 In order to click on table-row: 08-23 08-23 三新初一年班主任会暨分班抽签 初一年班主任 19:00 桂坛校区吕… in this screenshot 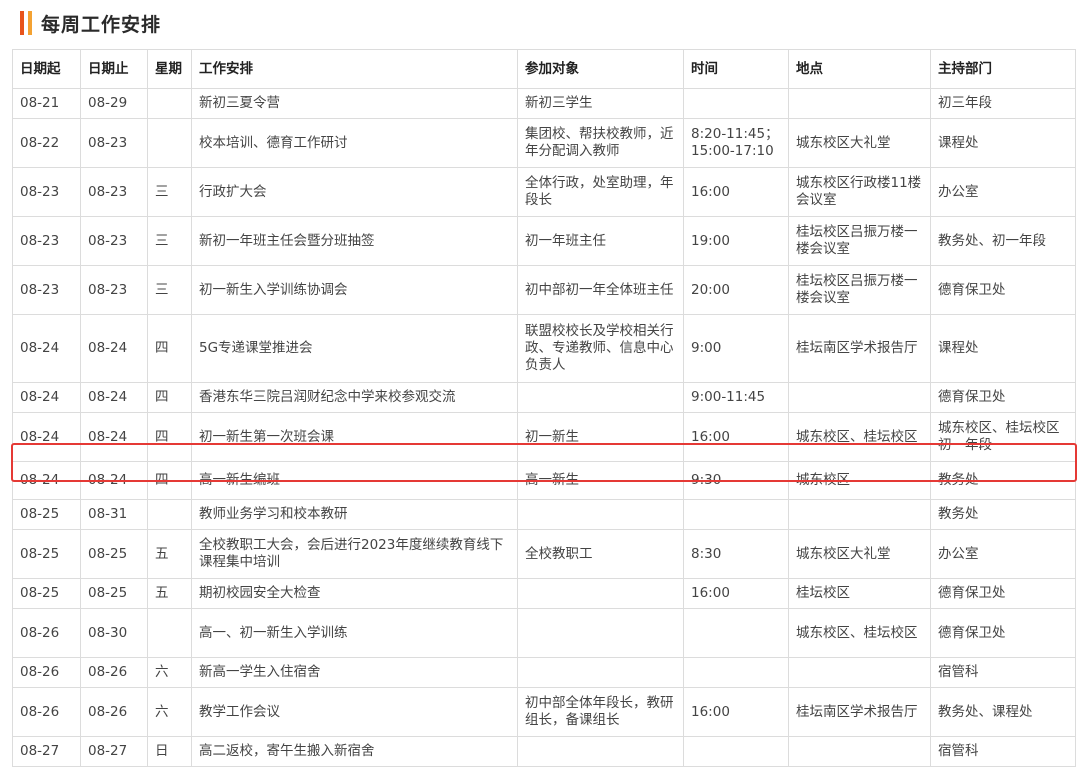, I will do `click(544, 241)`.